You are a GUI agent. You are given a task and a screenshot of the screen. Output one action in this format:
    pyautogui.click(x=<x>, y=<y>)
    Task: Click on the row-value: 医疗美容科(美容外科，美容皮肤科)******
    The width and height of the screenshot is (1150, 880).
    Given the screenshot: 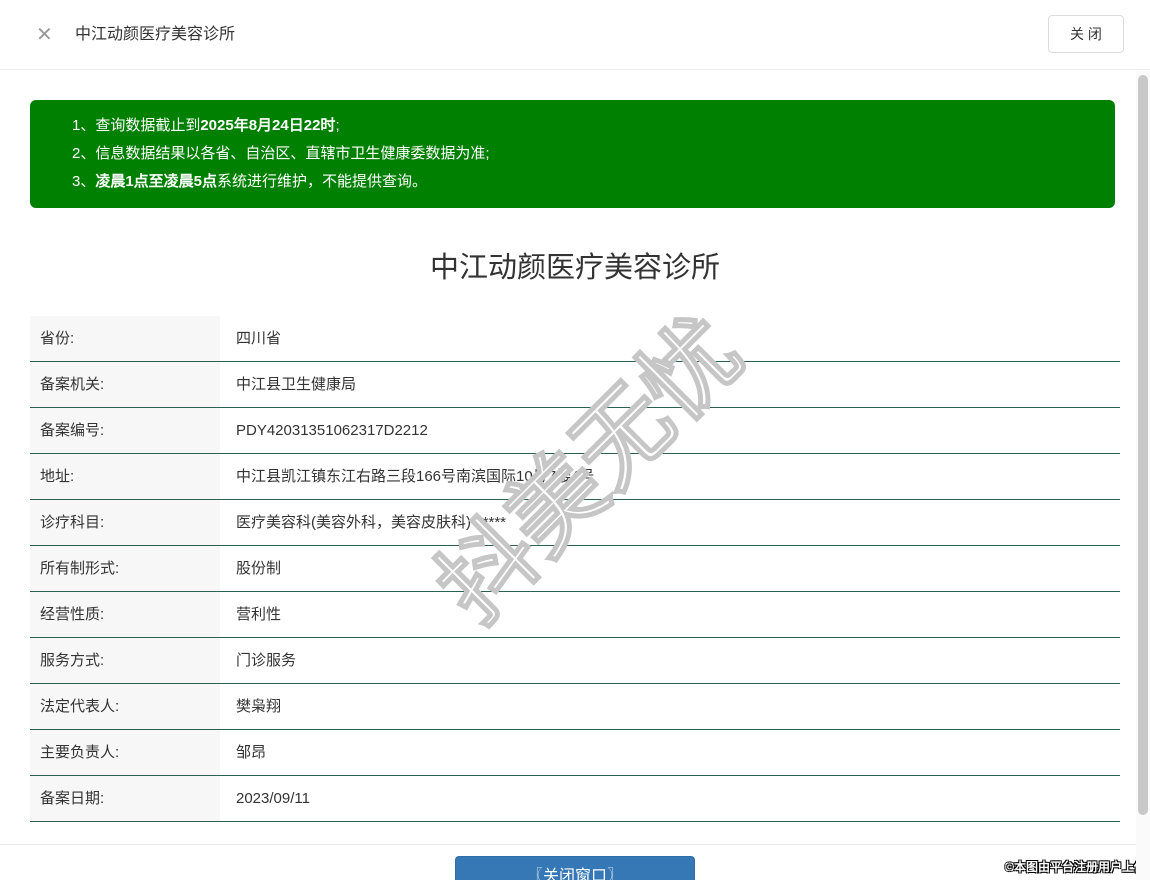 What is the action you would take?
    pyautogui.click(x=670, y=522)
    